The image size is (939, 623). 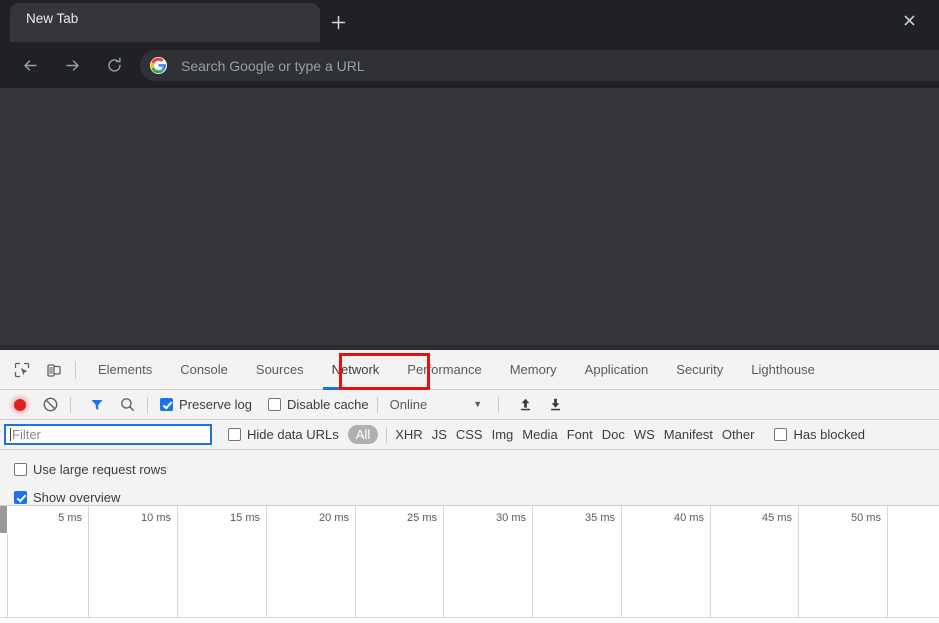 What do you see at coordinates (829, 434) in the screenshot?
I see `has-blocked-label: Has blocked` at bounding box center [829, 434].